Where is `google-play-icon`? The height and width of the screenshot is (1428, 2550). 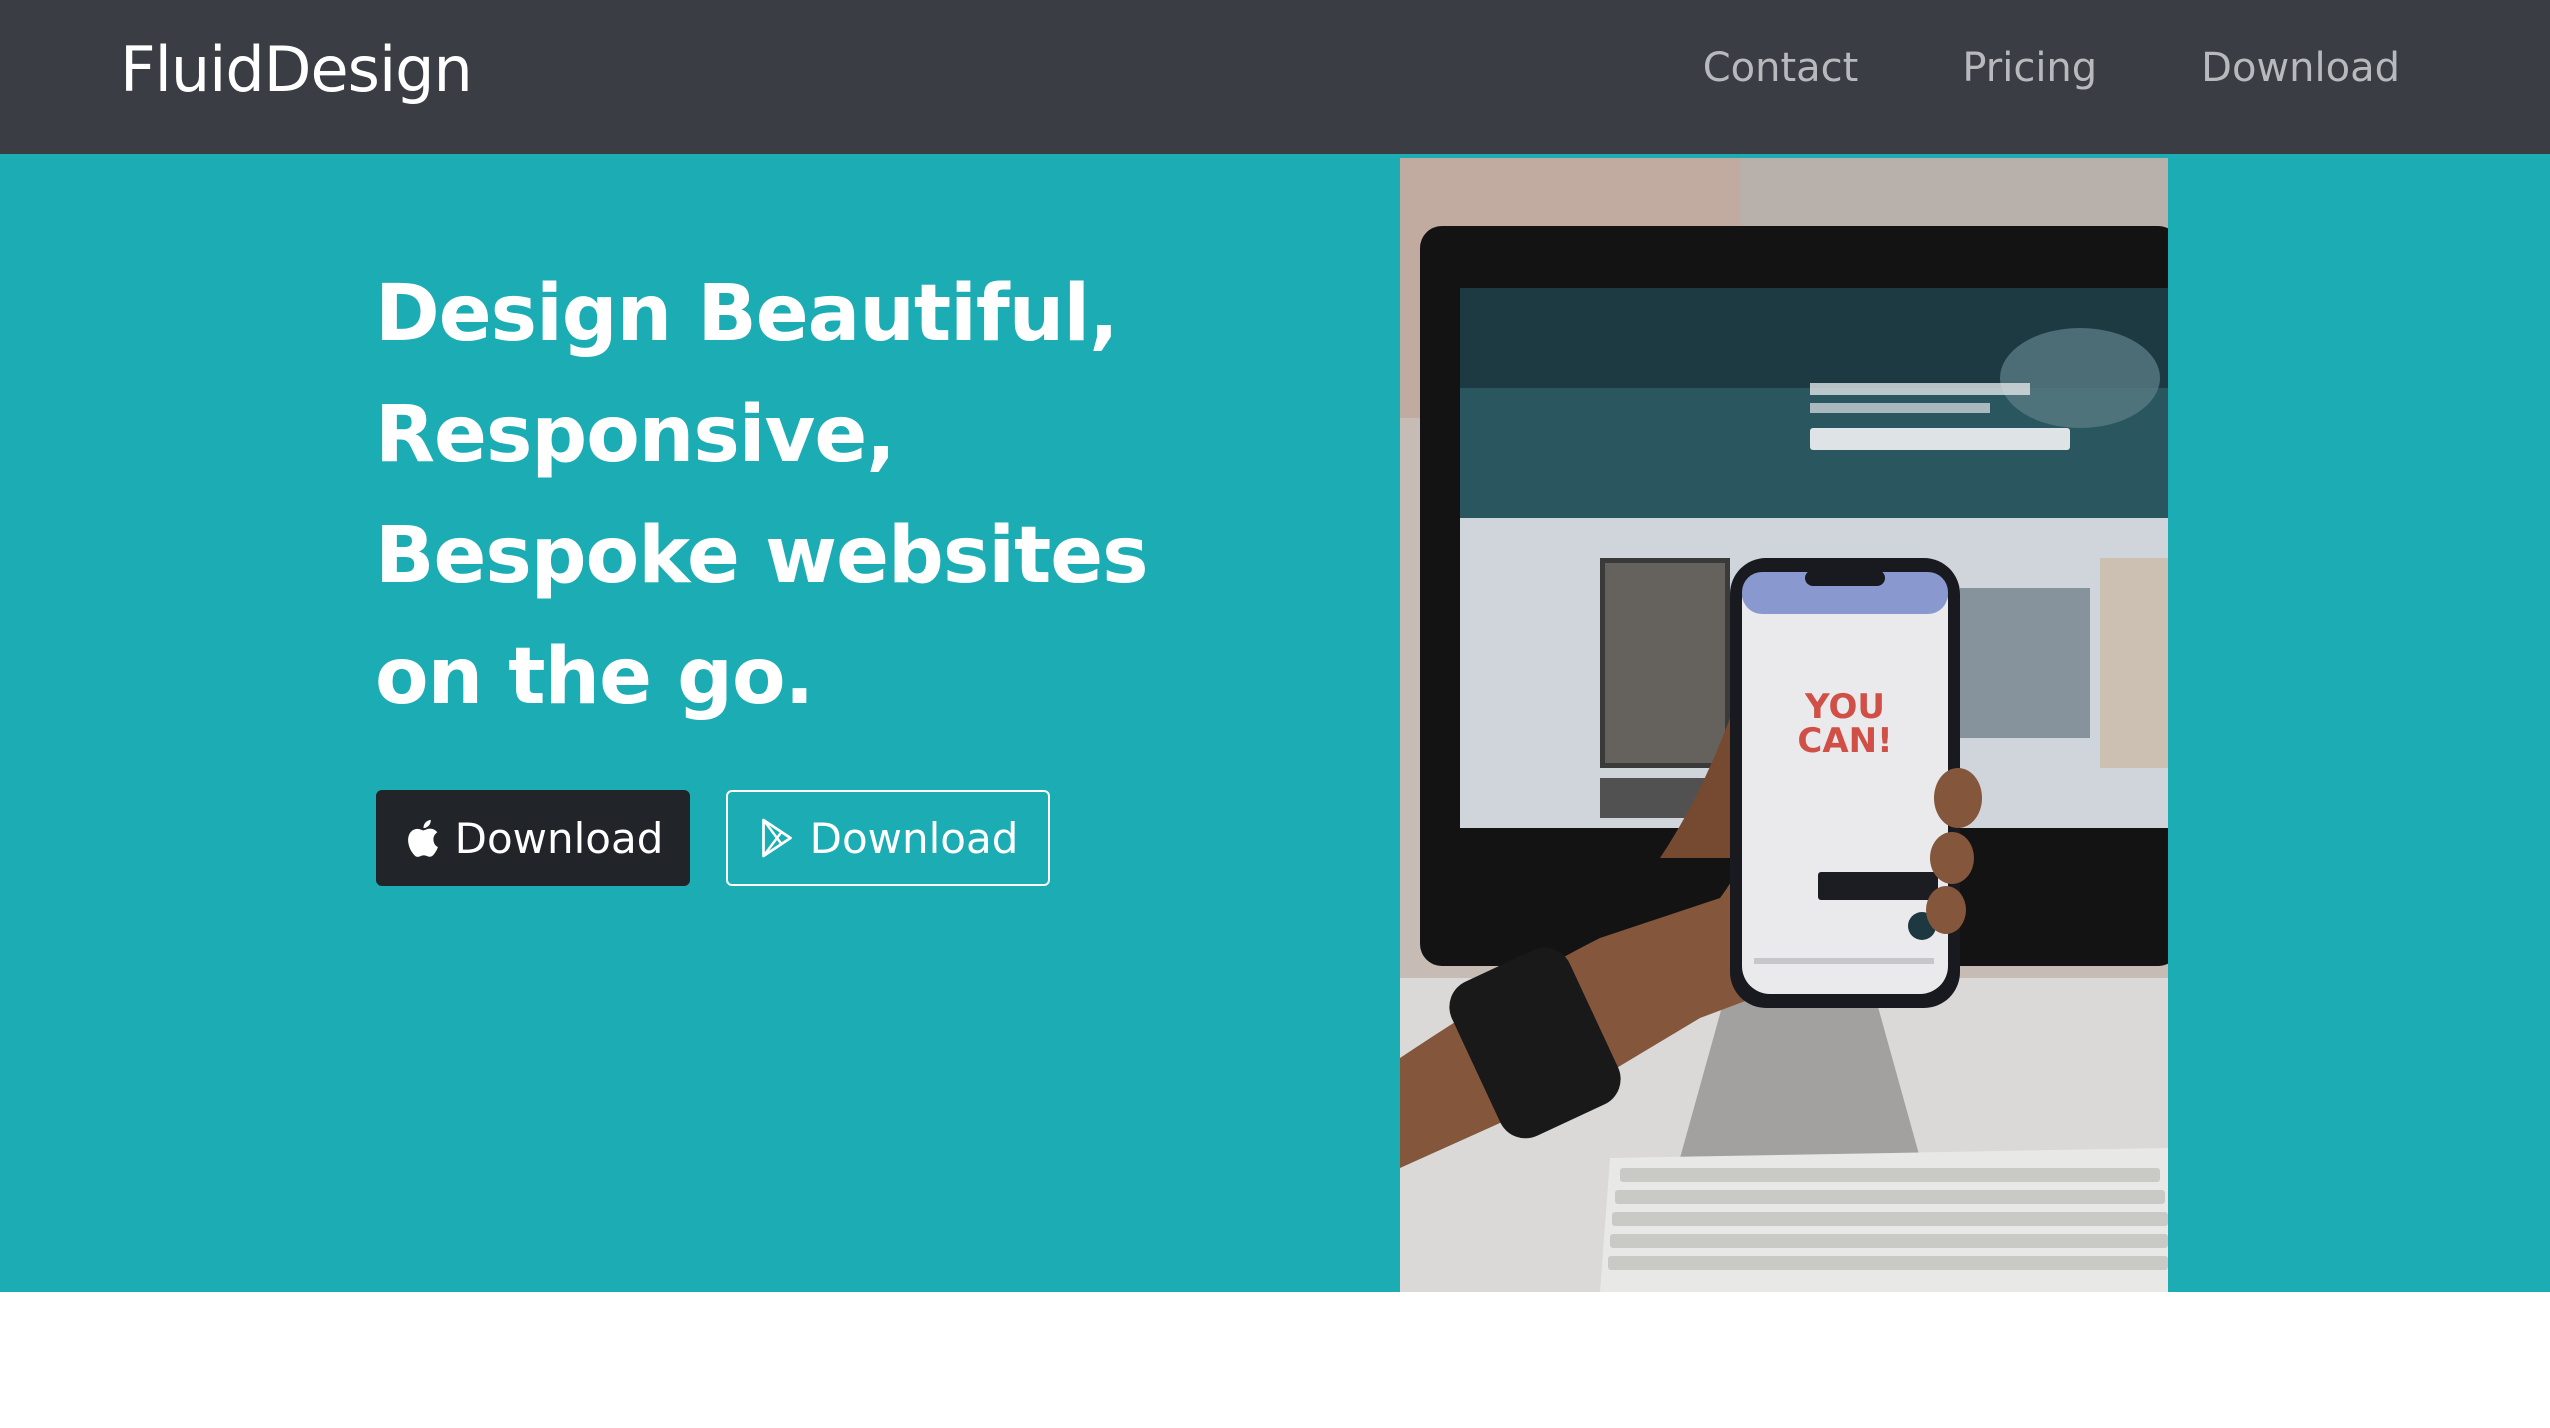
google-play-icon is located at coordinates (777, 838).